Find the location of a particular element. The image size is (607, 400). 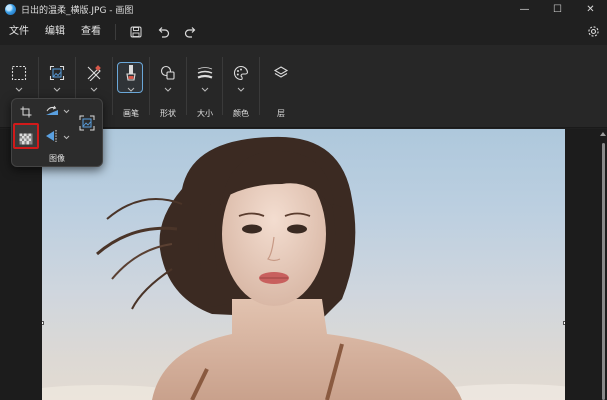

remove-background-icon is located at coordinates (26, 137).